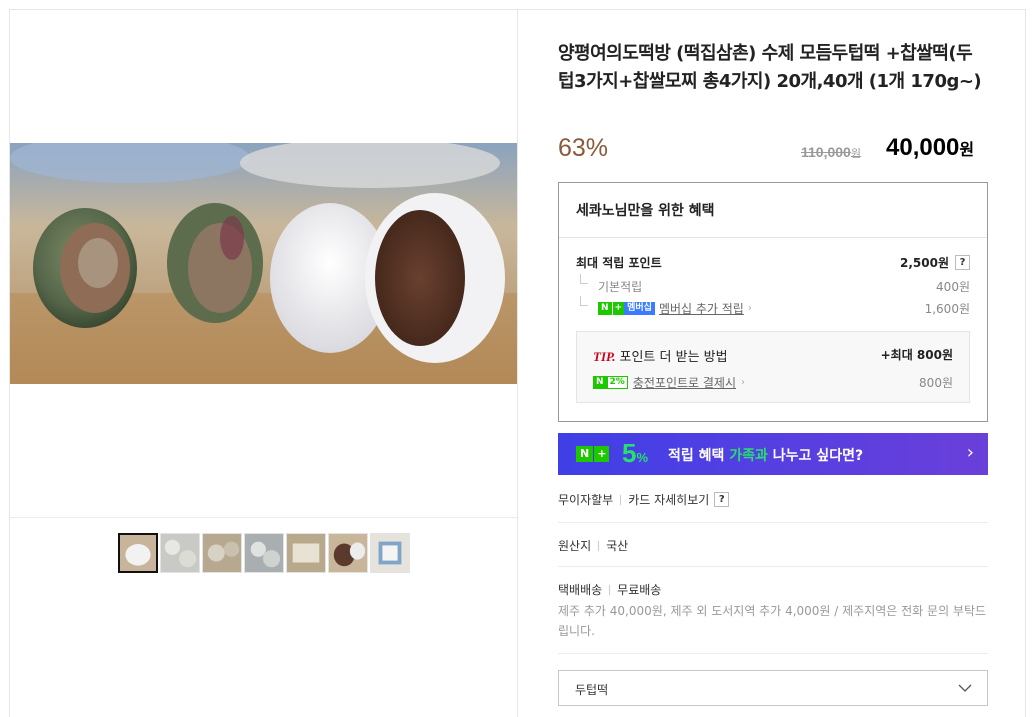 The width and height of the screenshot is (1034, 717). Describe the element at coordinates (684, 382) in the screenshot. I see `charge-points-link: 충전포인트로 결제시` at that location.